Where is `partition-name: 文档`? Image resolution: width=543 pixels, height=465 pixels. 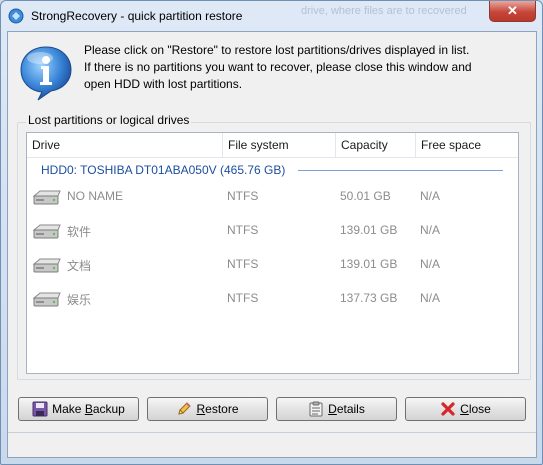 partition-name: 文档 is located at coordinates (79, 266).